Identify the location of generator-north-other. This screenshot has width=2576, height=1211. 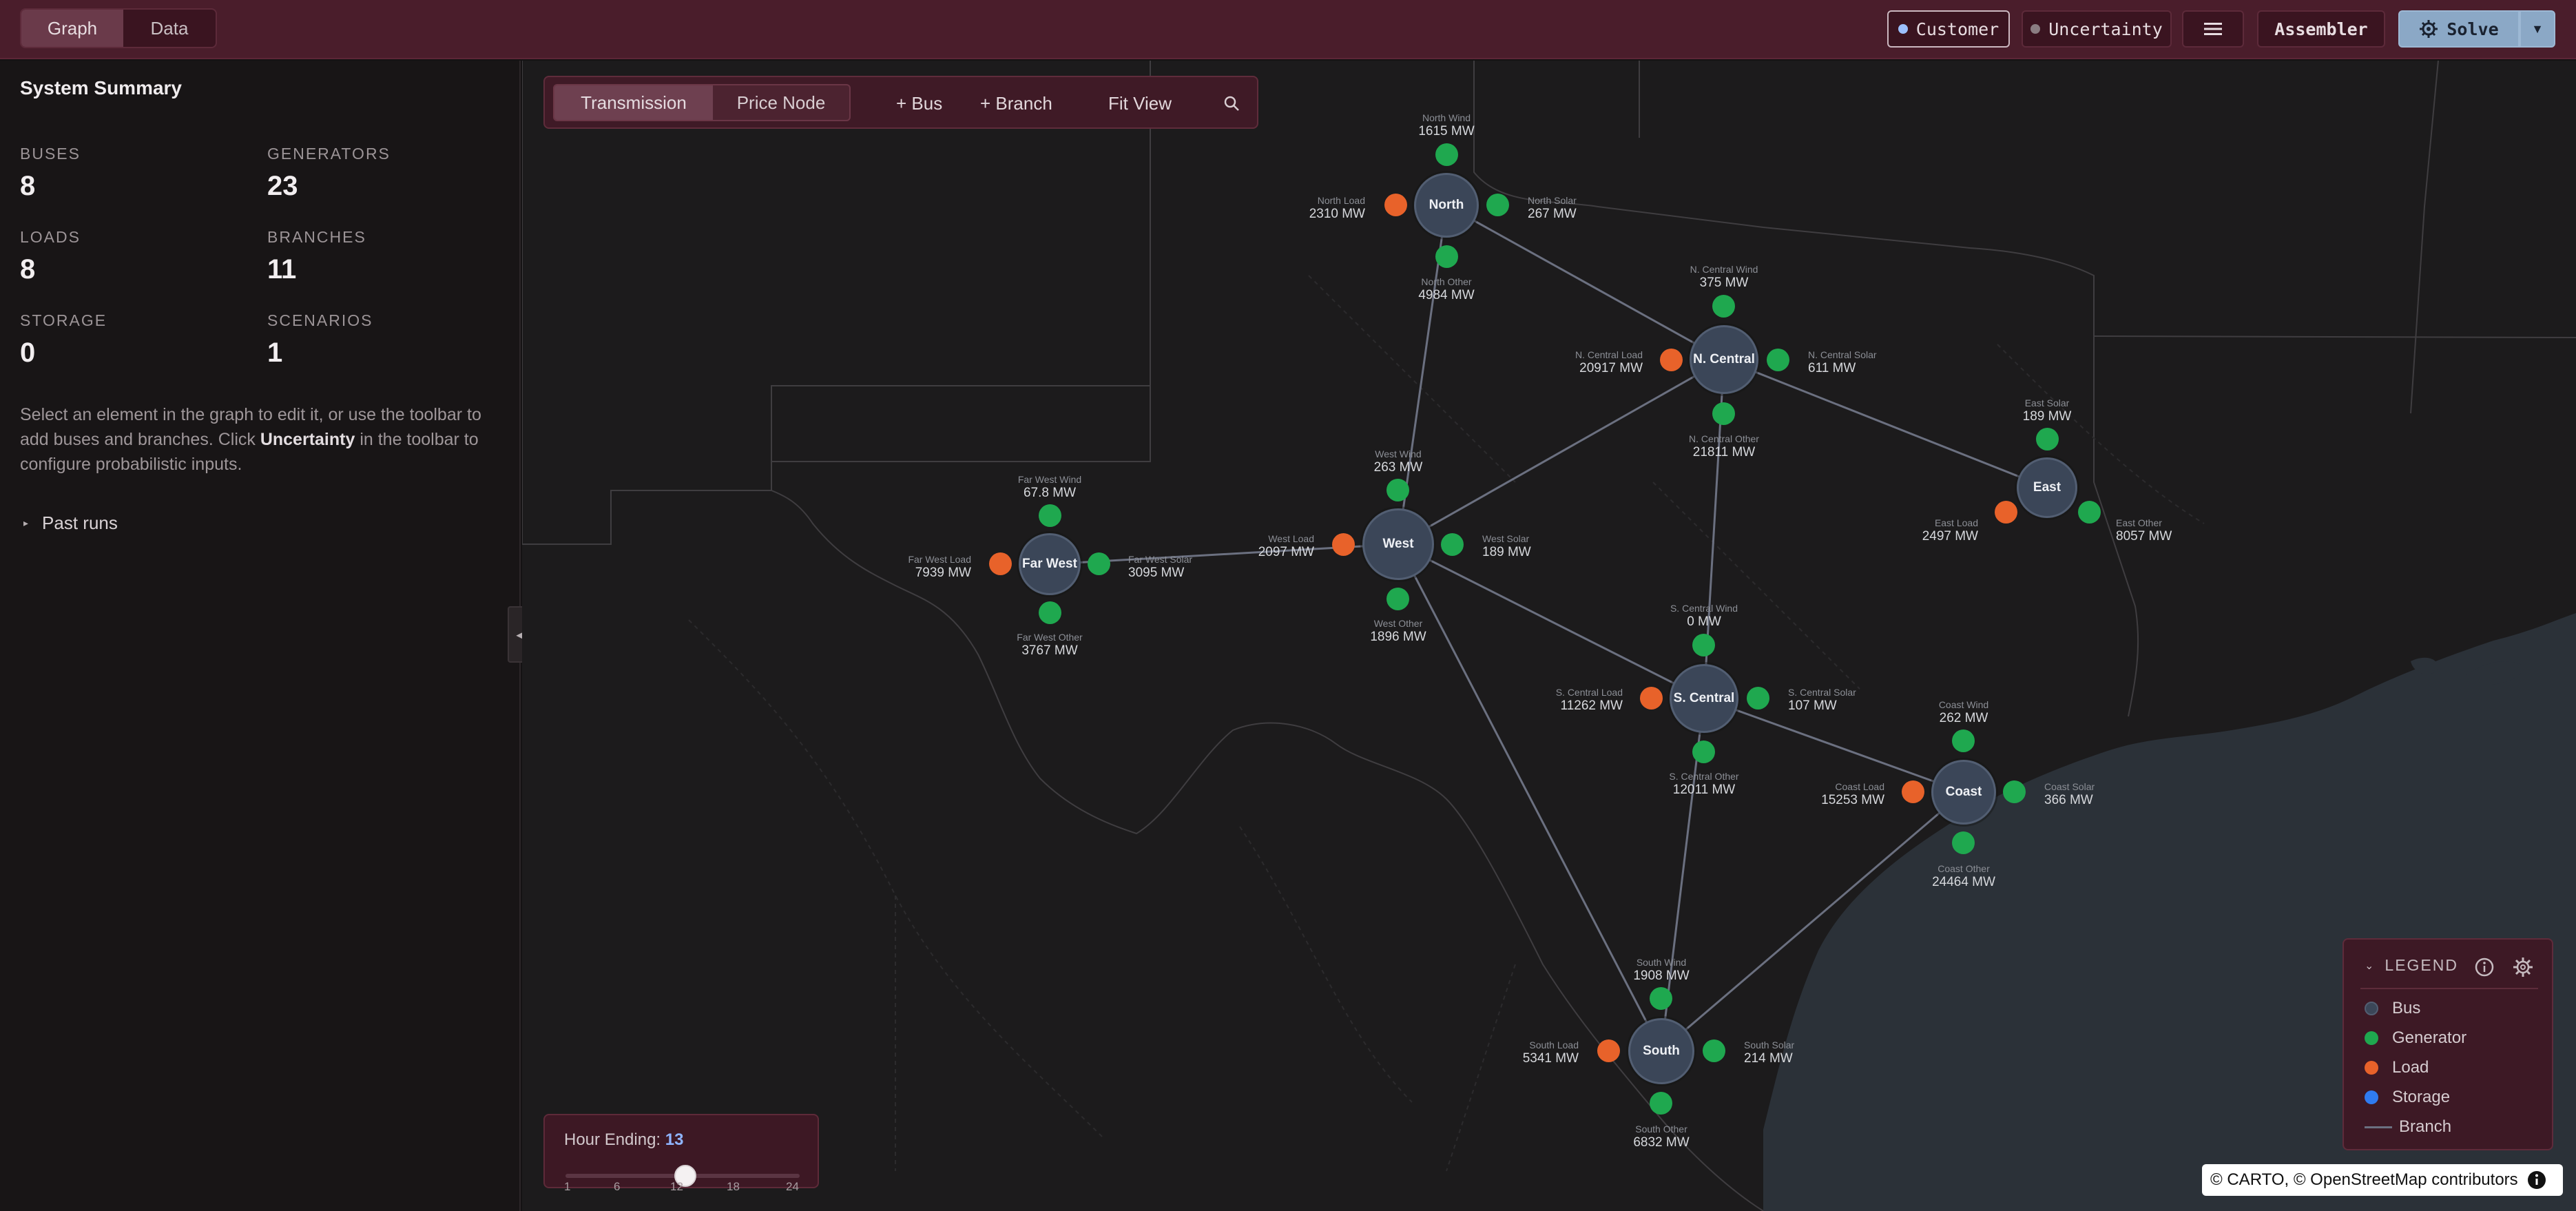
(1446, 256).